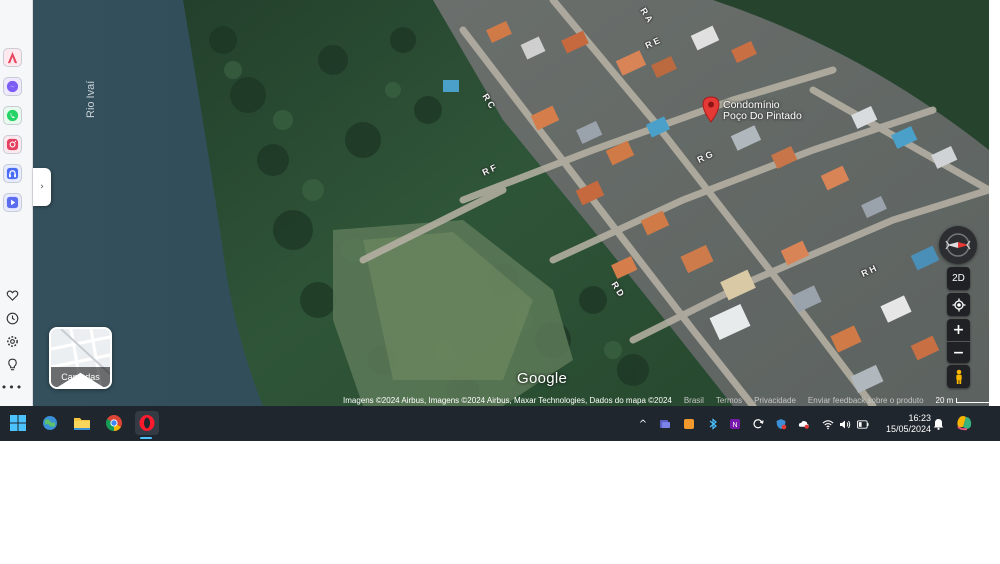  I want to click on lightbulb-icon, so click(12, 364).